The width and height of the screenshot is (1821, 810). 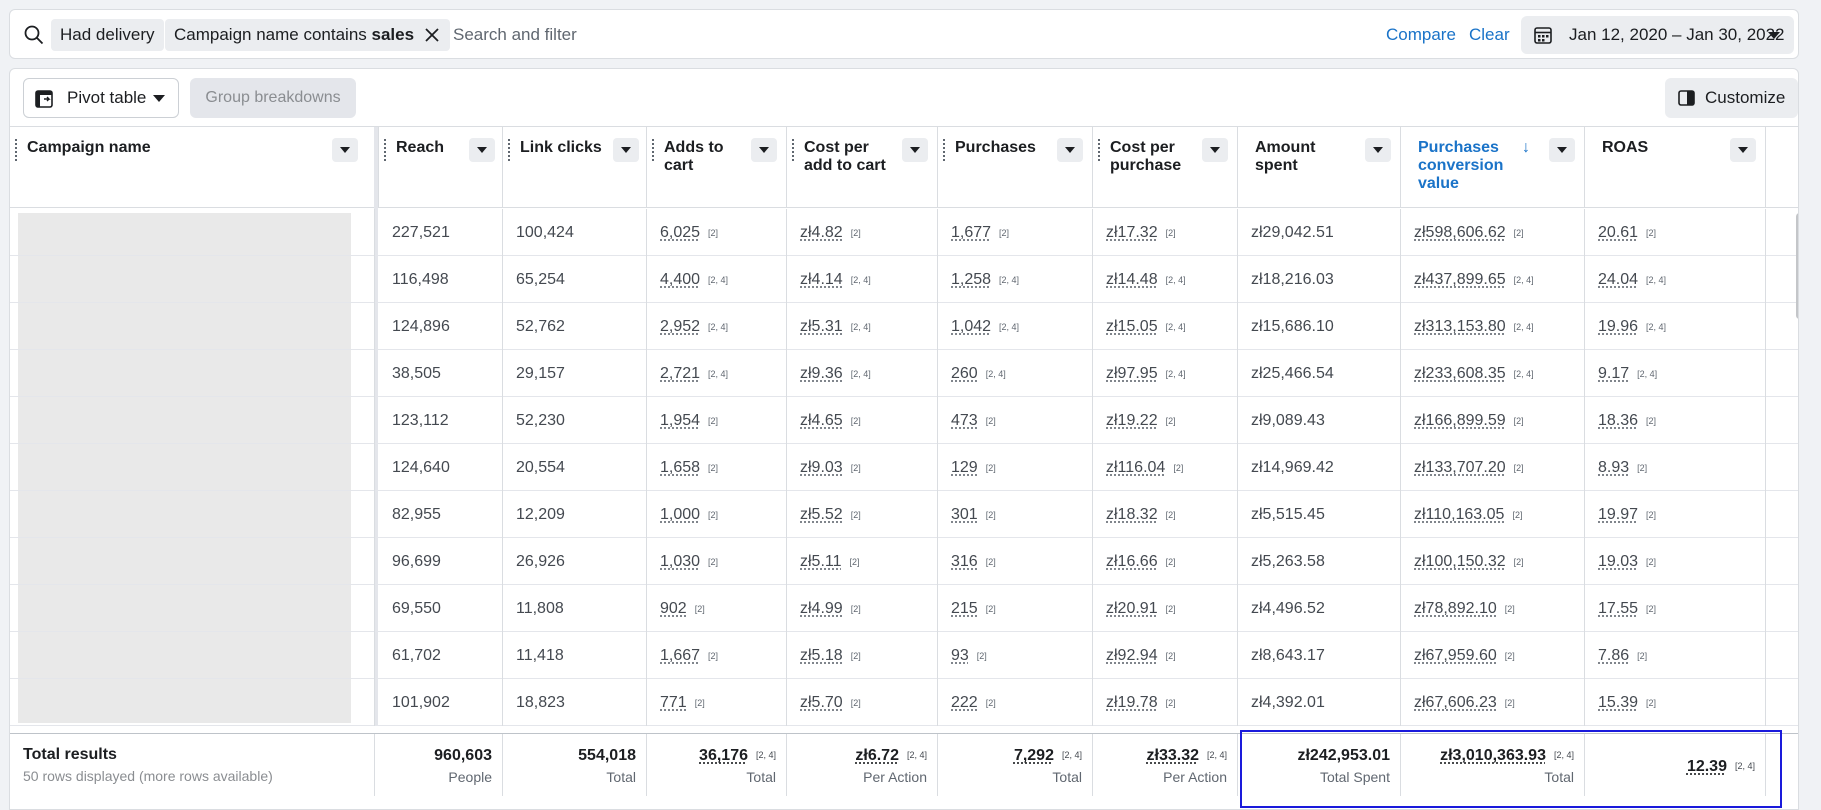 I want to click on customize-button: Customize, so click(x=1731, y=98).